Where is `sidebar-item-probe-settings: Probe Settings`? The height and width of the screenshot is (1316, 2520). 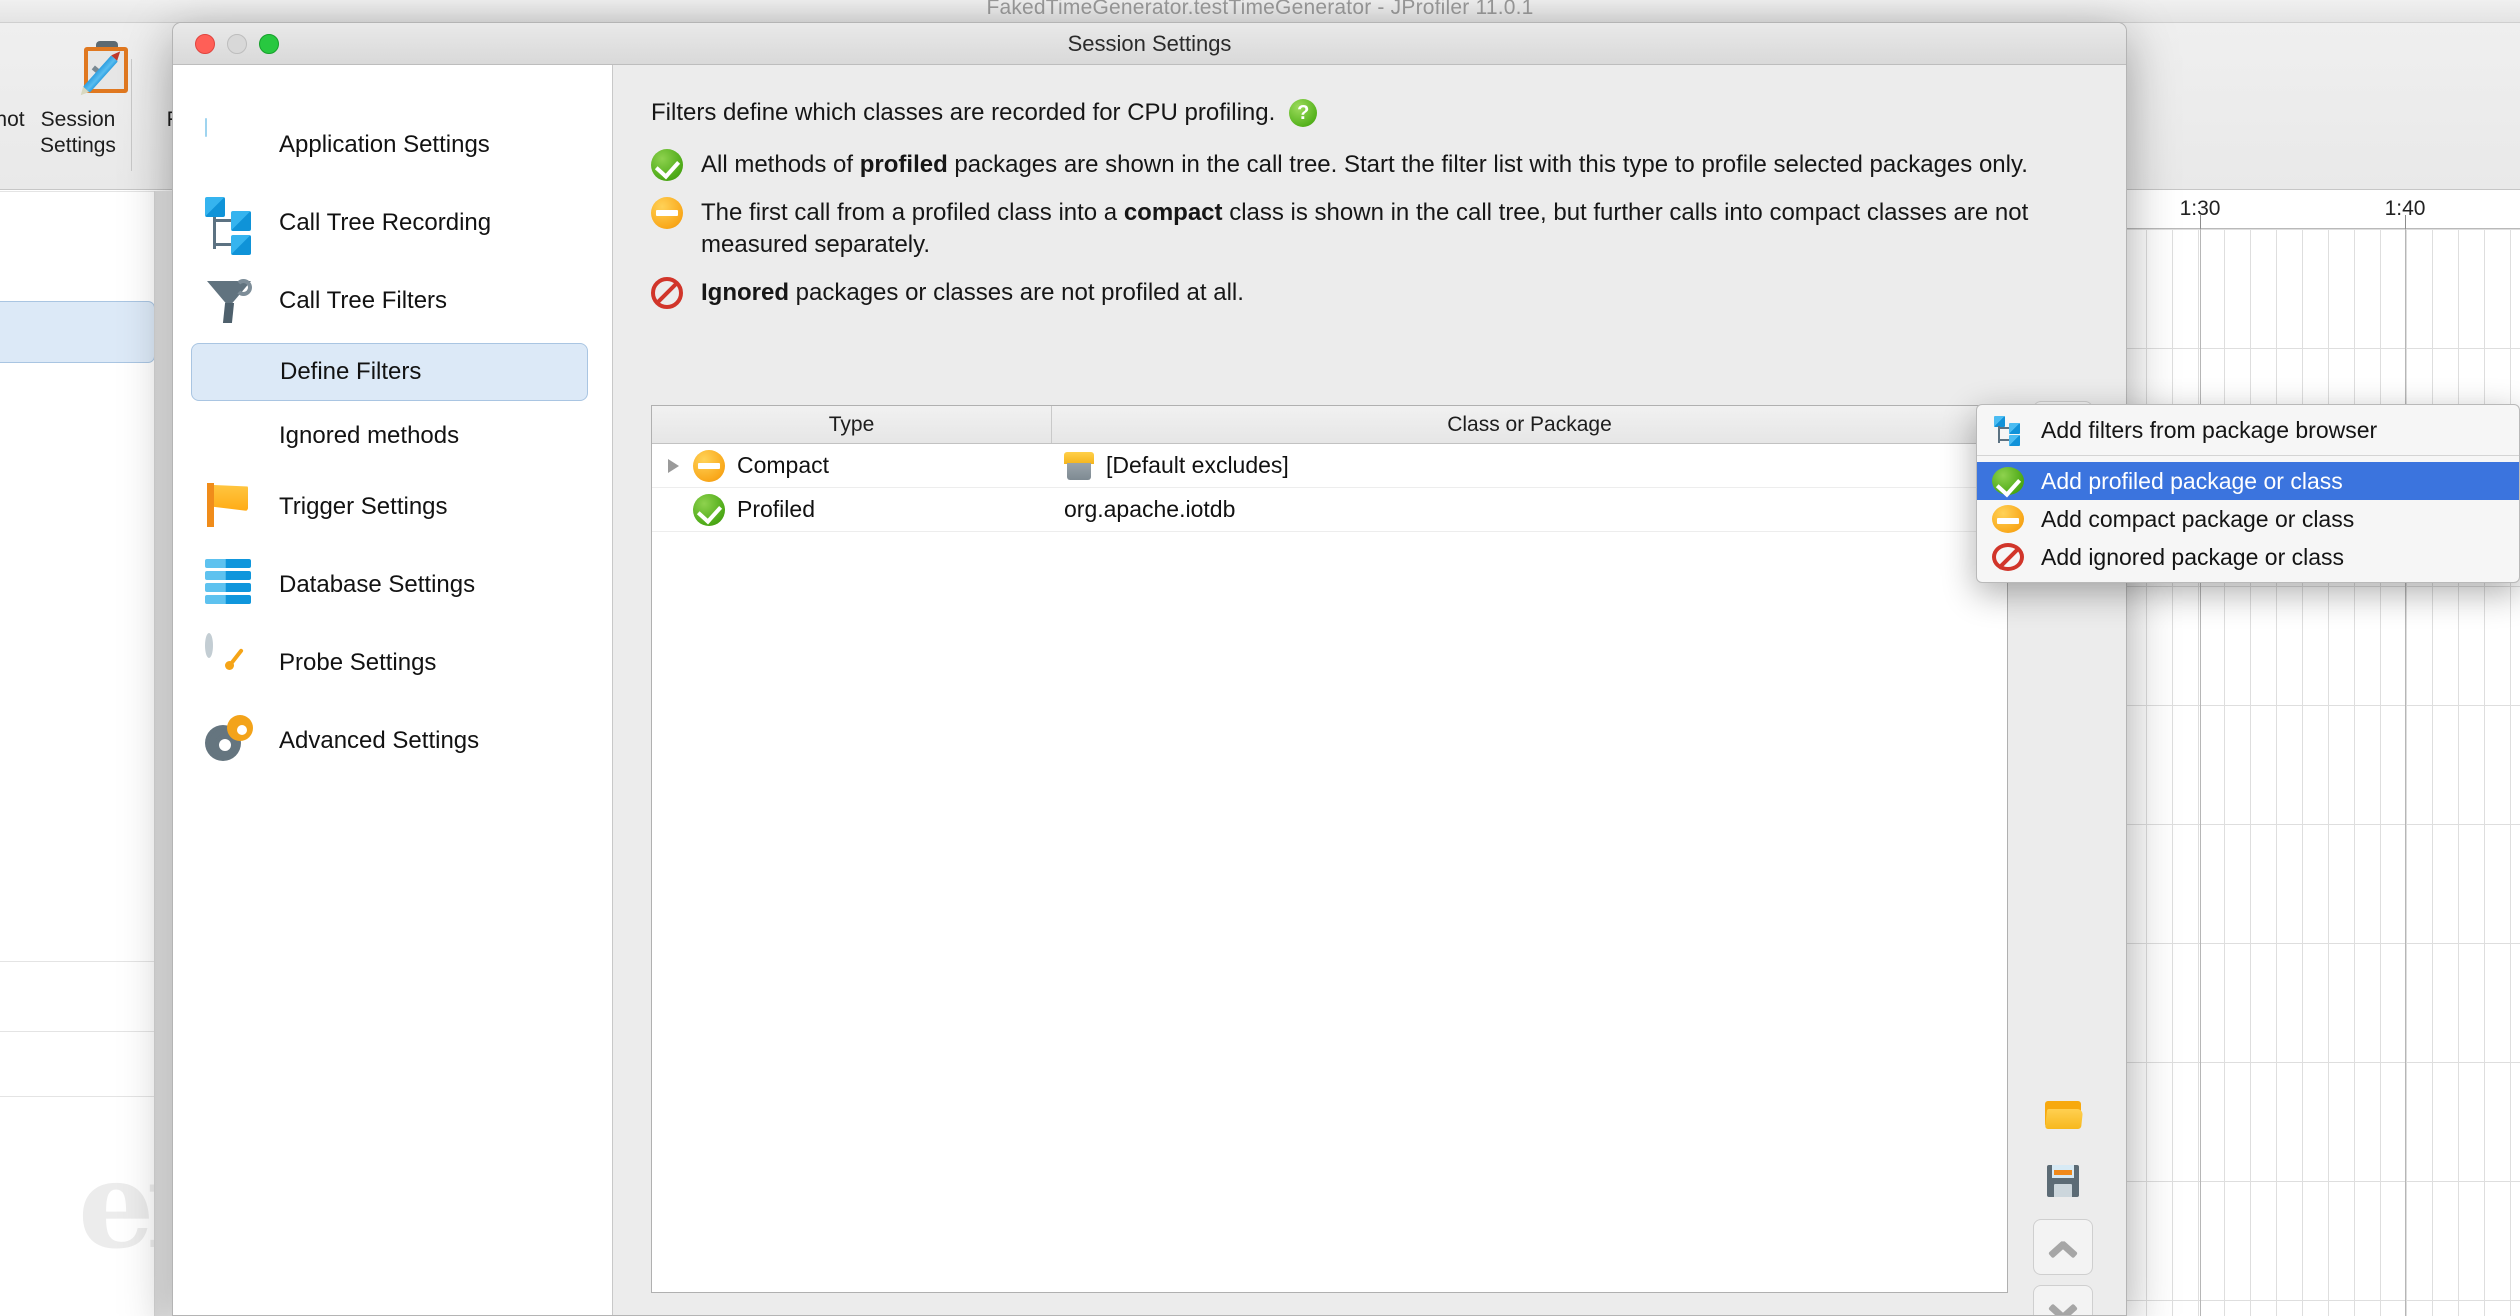 sidebar-item-probe-settings: Probe Settings is located at coordinates (389, 663).